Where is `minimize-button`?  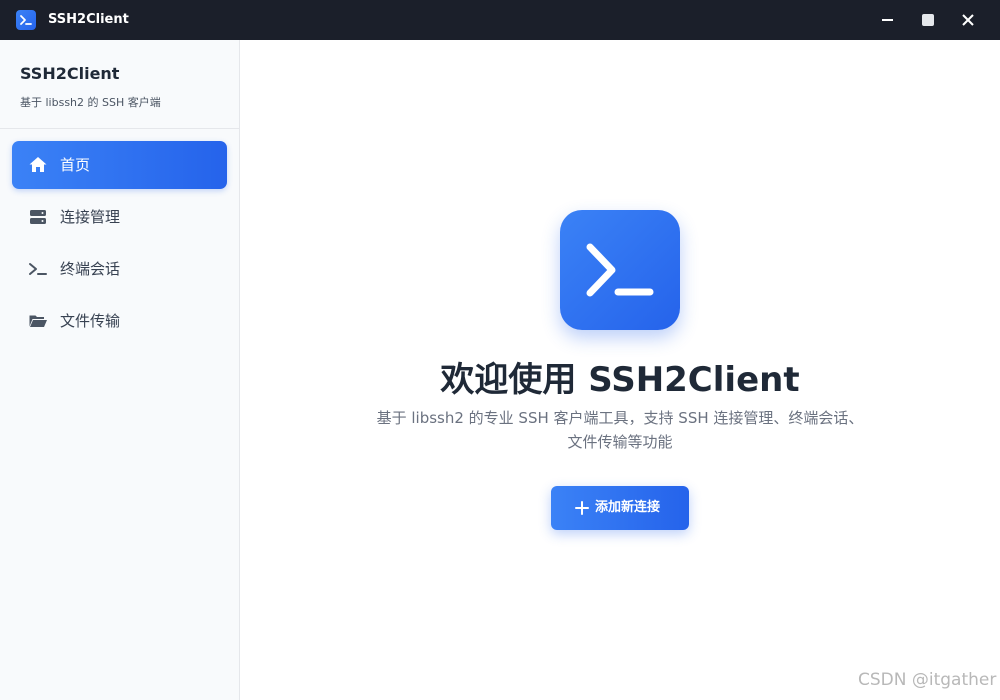 minimize-button is located at coordinates (888, 20).